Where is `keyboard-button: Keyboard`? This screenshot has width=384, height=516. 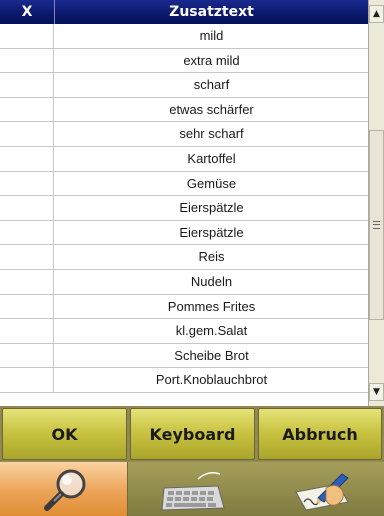 keyboard-button: Keyboard is located at coordinates (192, 434).